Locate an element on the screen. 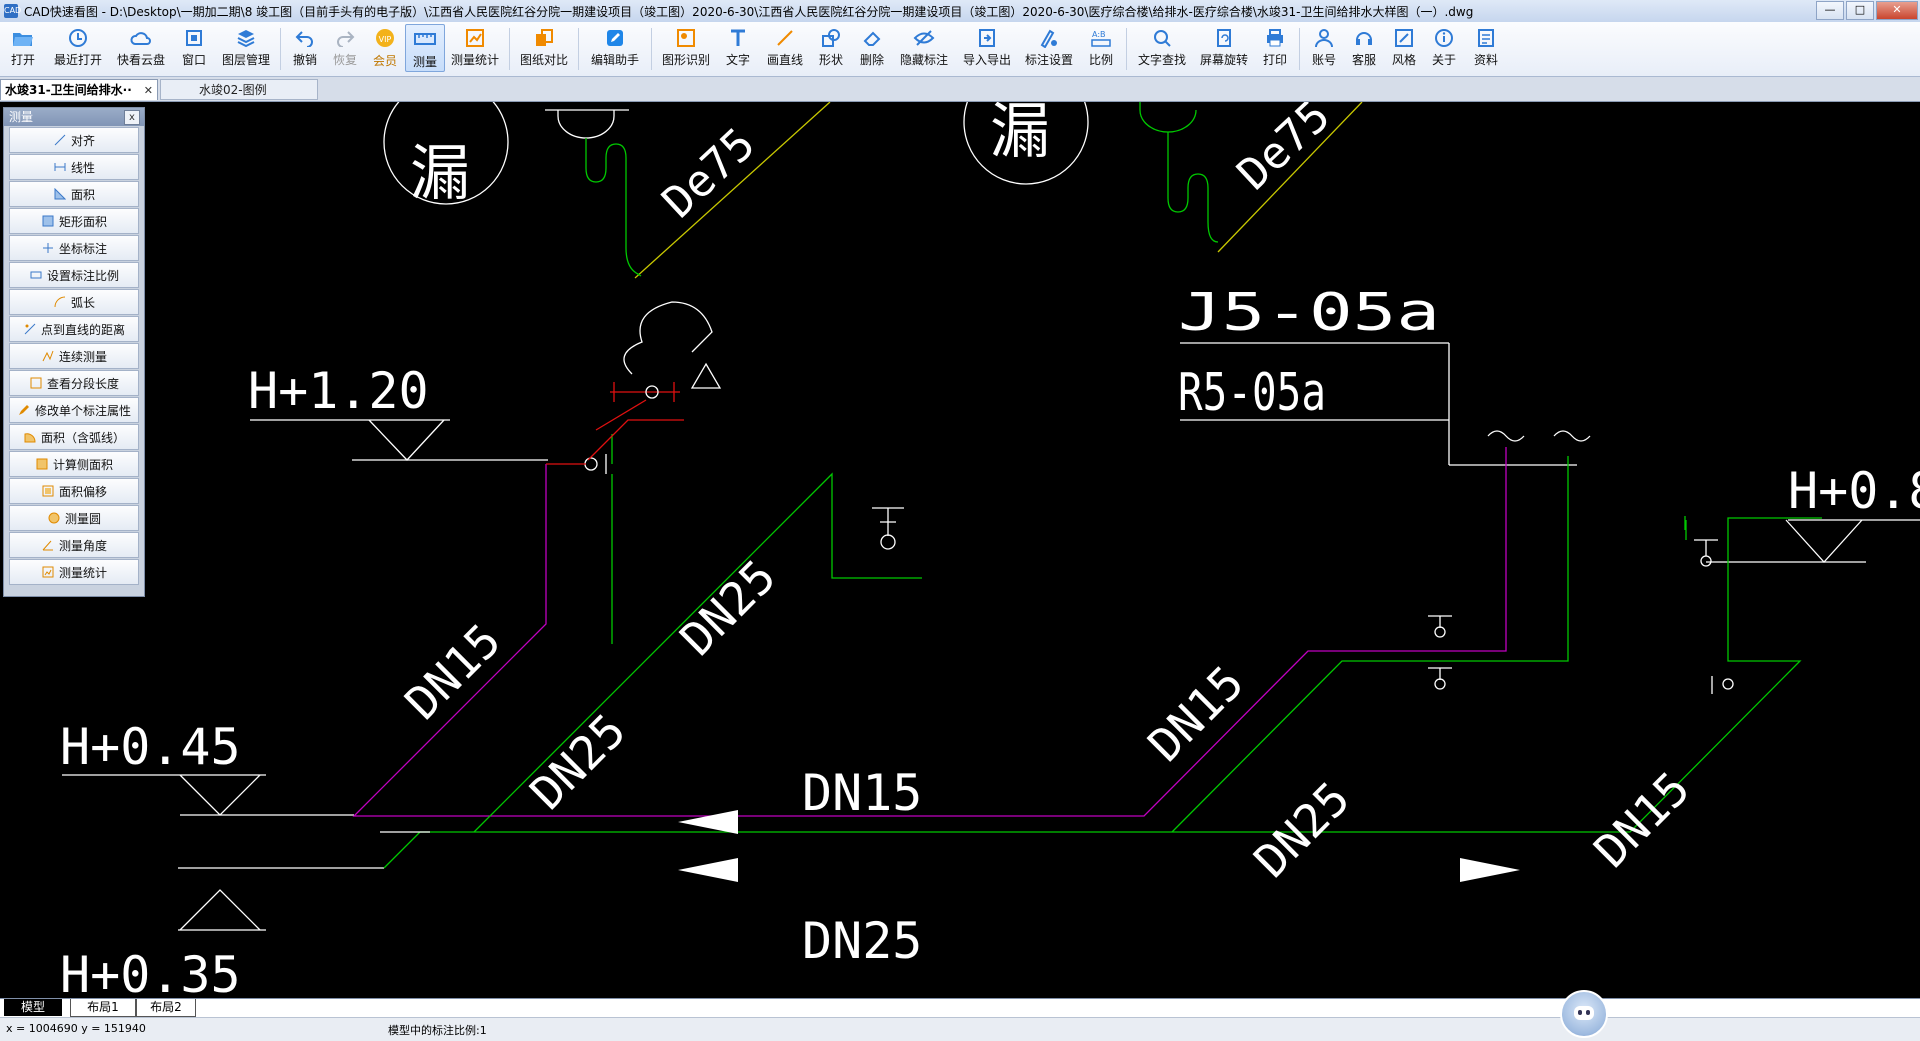 The width and height of the screenshot is (1920, 1041). floor-drain is located at coordinates (1168, 117).